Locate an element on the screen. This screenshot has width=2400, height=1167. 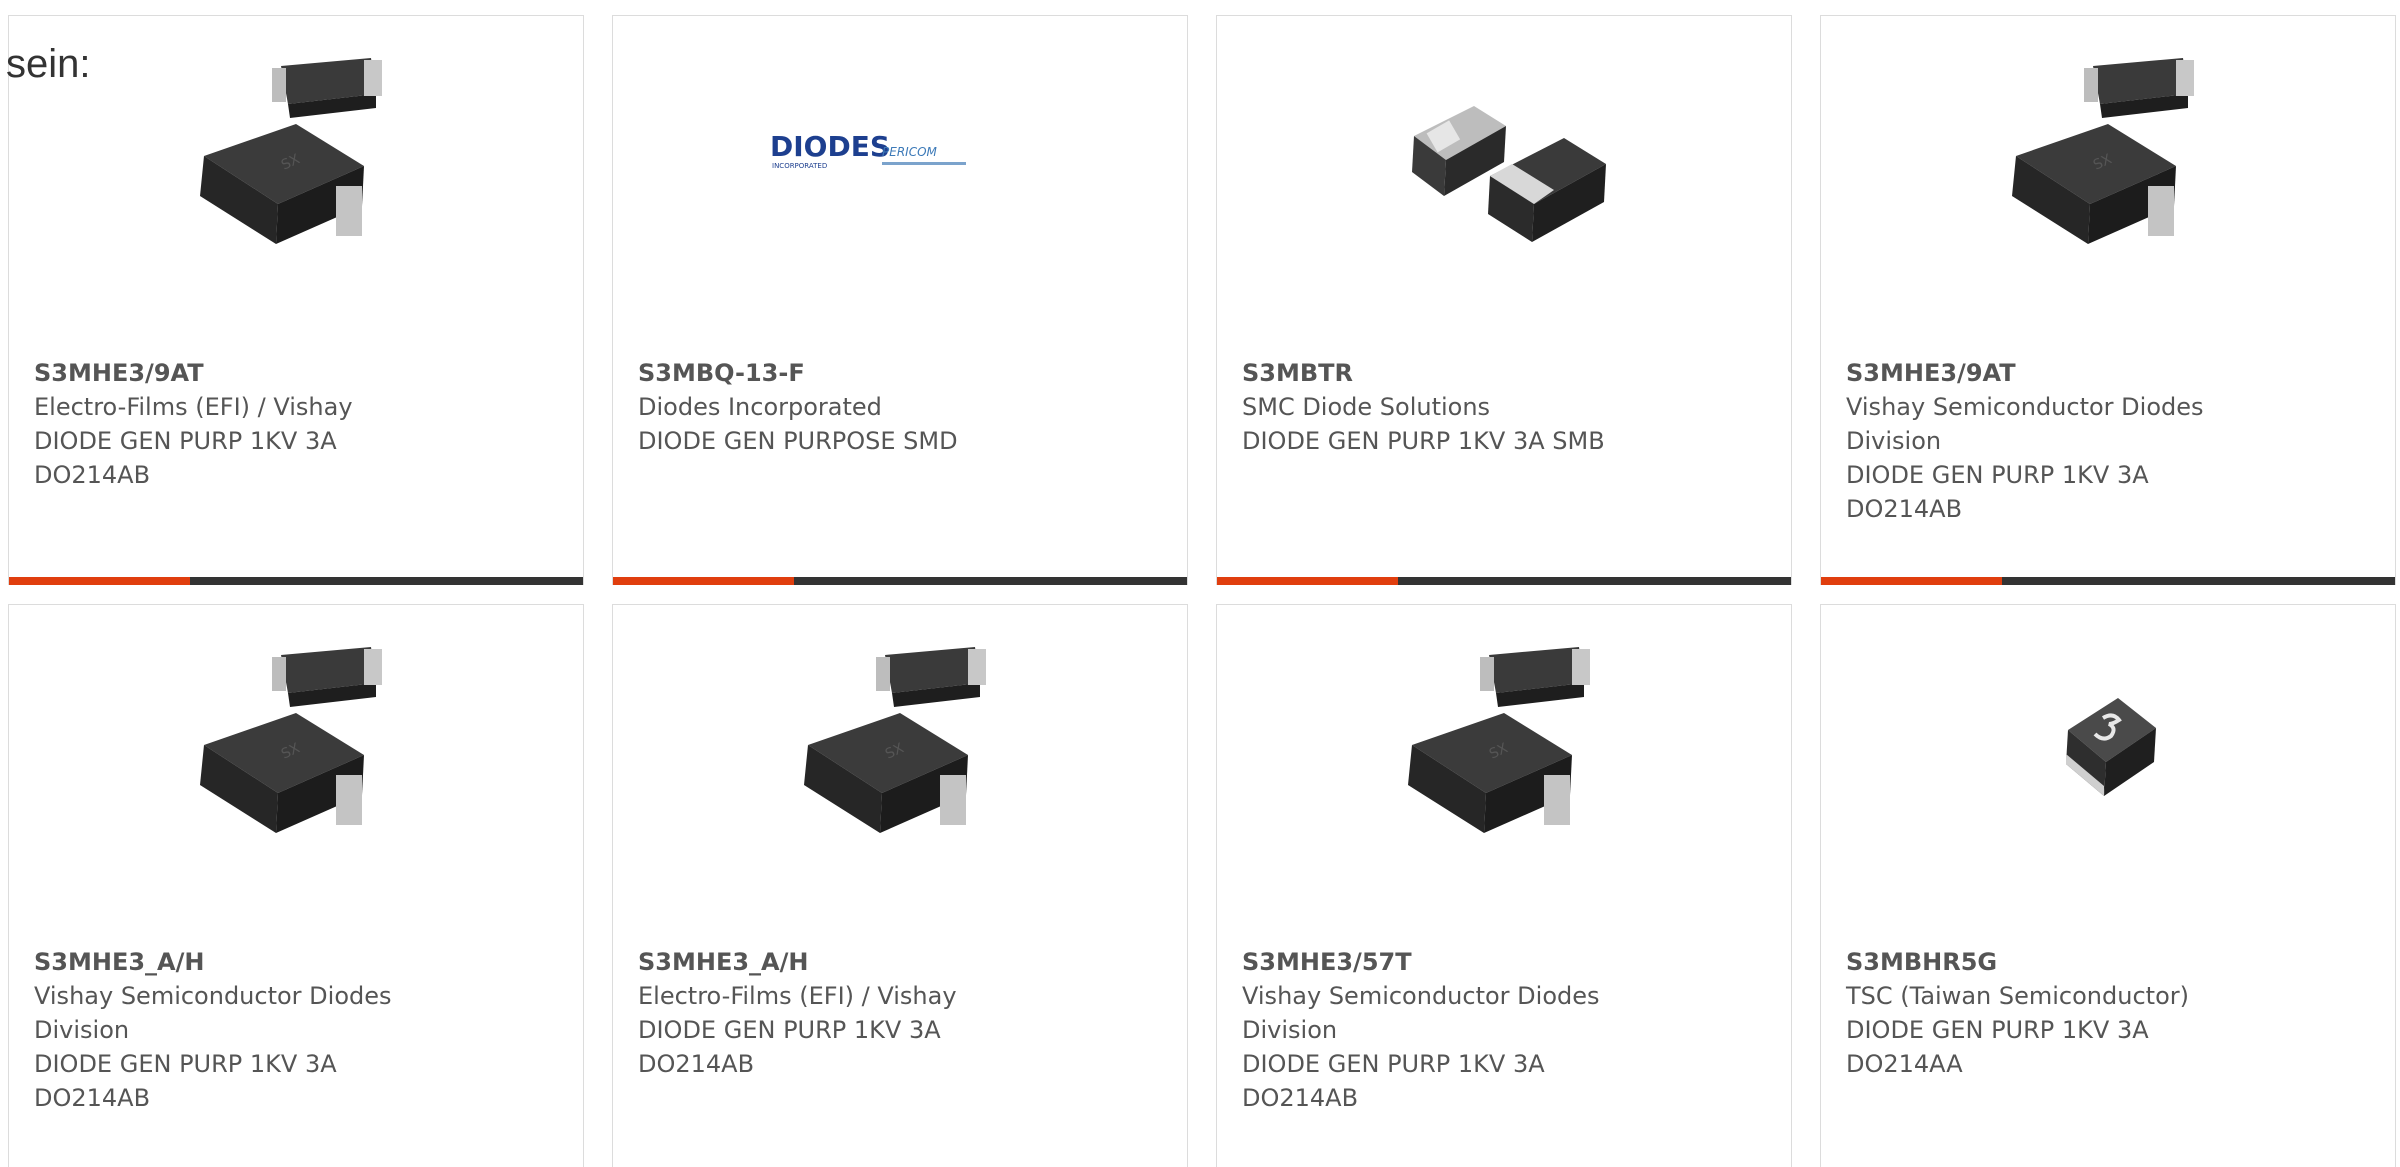
package-label: DO214AA is located at coordinates (1904, 1064).